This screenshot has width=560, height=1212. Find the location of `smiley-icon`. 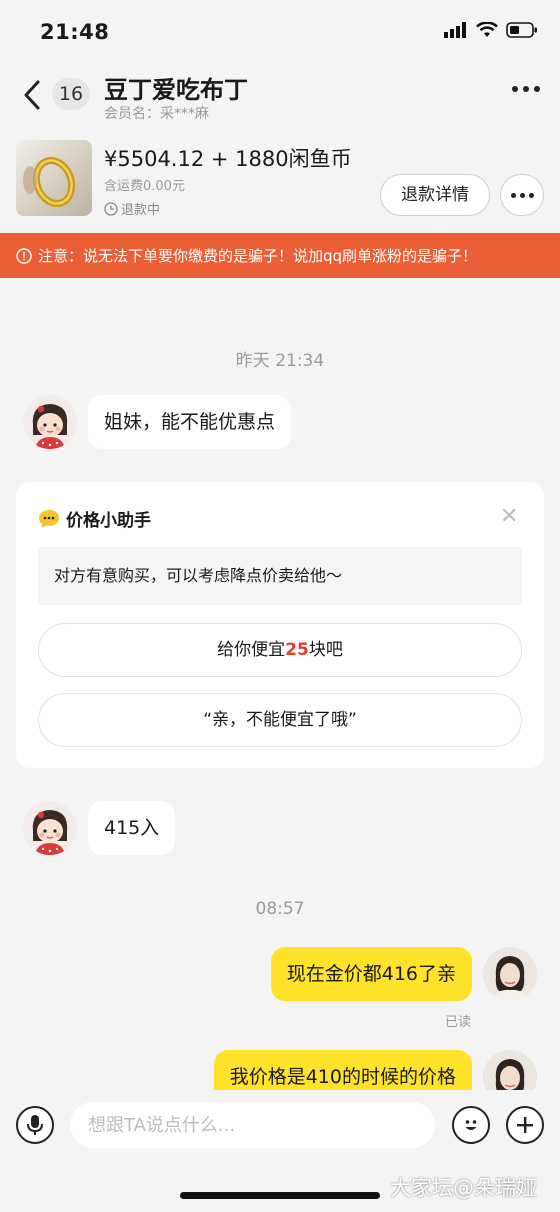

smiley-icon is located at coordinates (471, 1125).